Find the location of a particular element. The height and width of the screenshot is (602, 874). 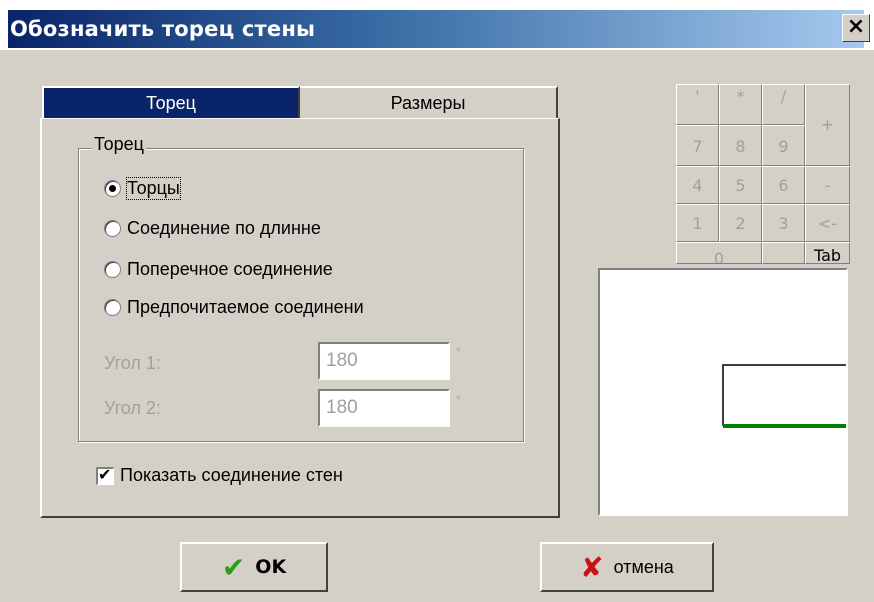

key-tab: Tab is located at coordinates (827, 253).